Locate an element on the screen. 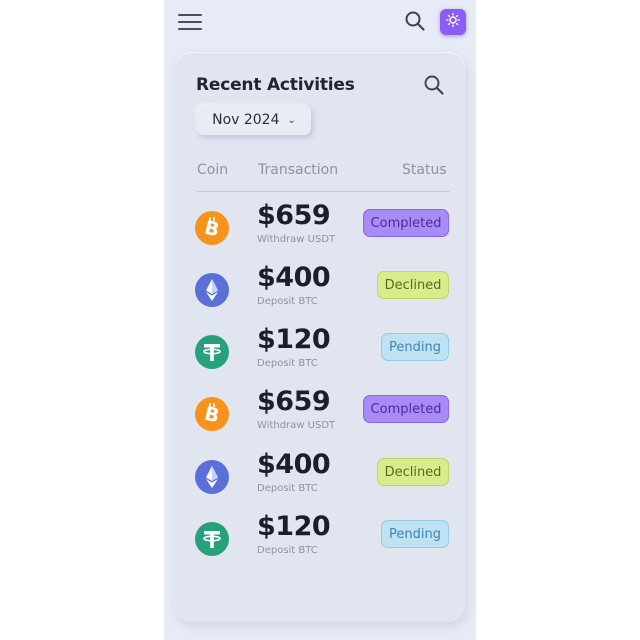 Image resolution: width=640 pixels, height=640 pixels. card-title: Recent Activities is located at coordinates (275, 85).